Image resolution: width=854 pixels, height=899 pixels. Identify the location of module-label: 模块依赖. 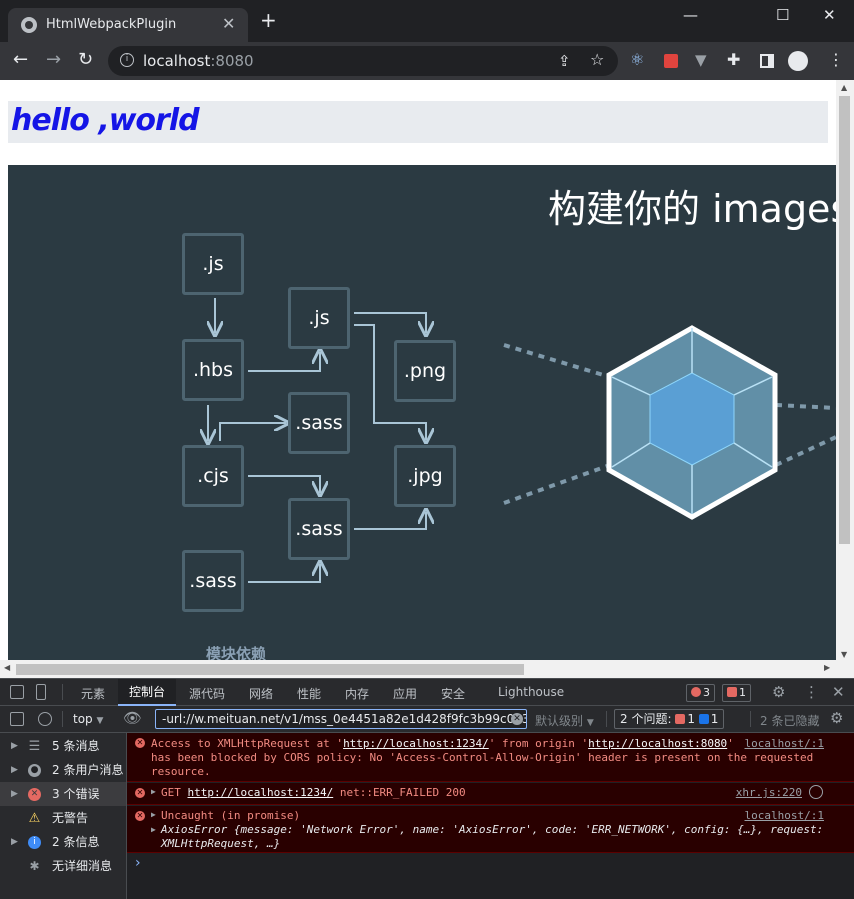
(236, 652).